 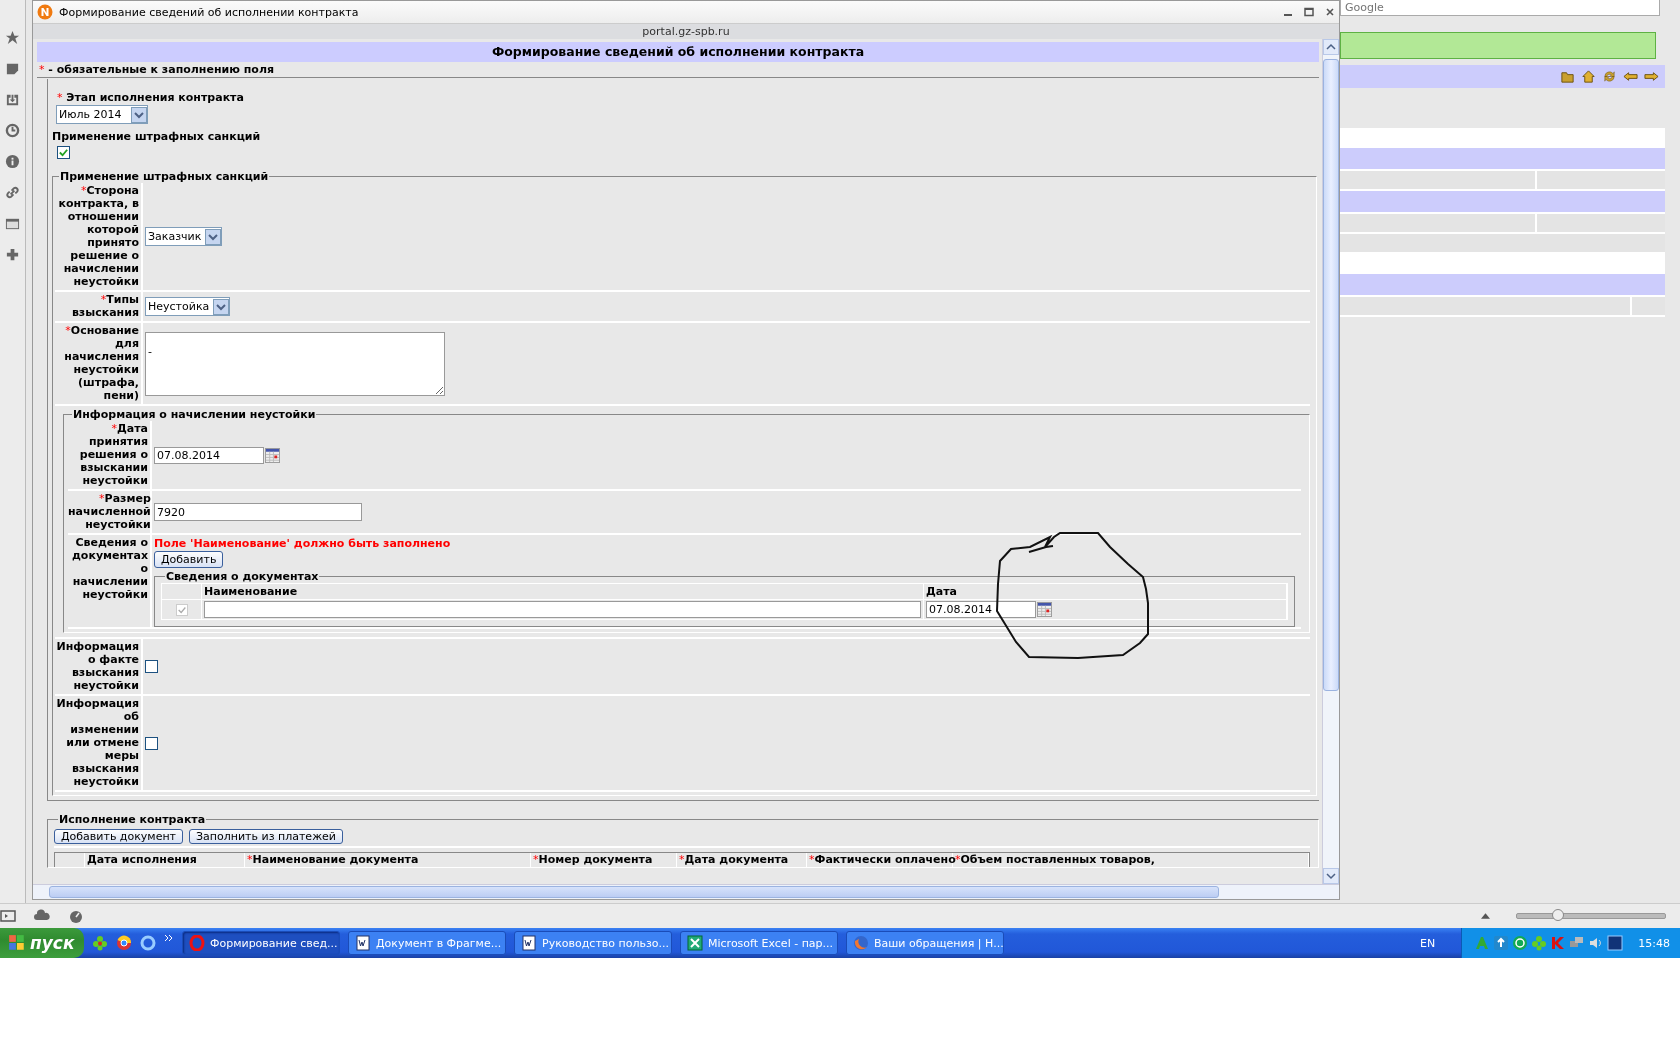 I want to click on window-title: Формирование сведений об исполнении контракта, so click(x=209, y=12).